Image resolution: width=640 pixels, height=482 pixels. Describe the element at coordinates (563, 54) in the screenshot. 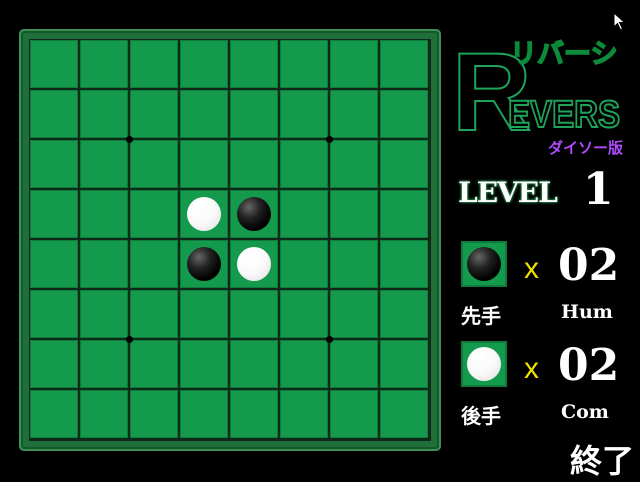

I see `logo-kana-title: リバーシ` at that location.